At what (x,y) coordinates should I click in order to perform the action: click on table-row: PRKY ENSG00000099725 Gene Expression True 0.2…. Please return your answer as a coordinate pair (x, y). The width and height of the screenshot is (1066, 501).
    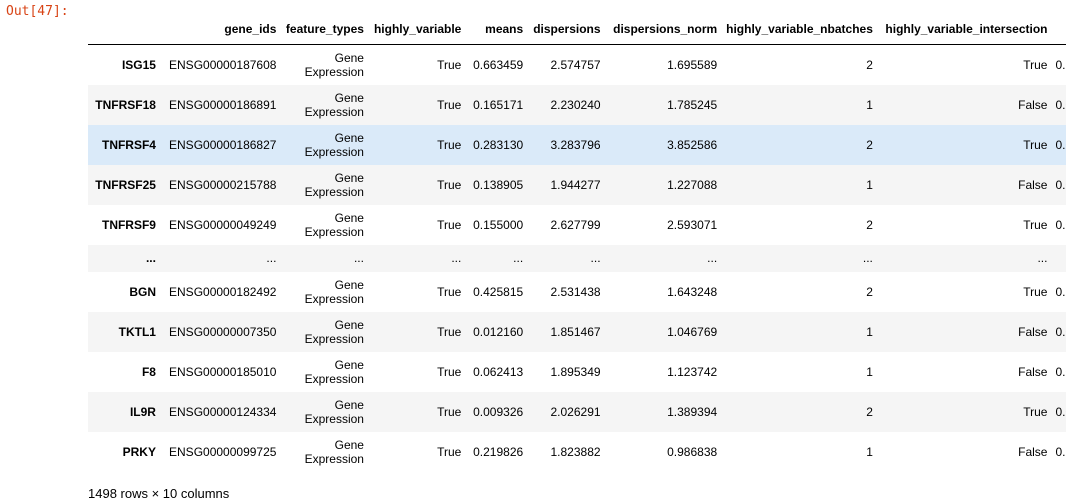
    Looking at the image, I should click on (577, 452).